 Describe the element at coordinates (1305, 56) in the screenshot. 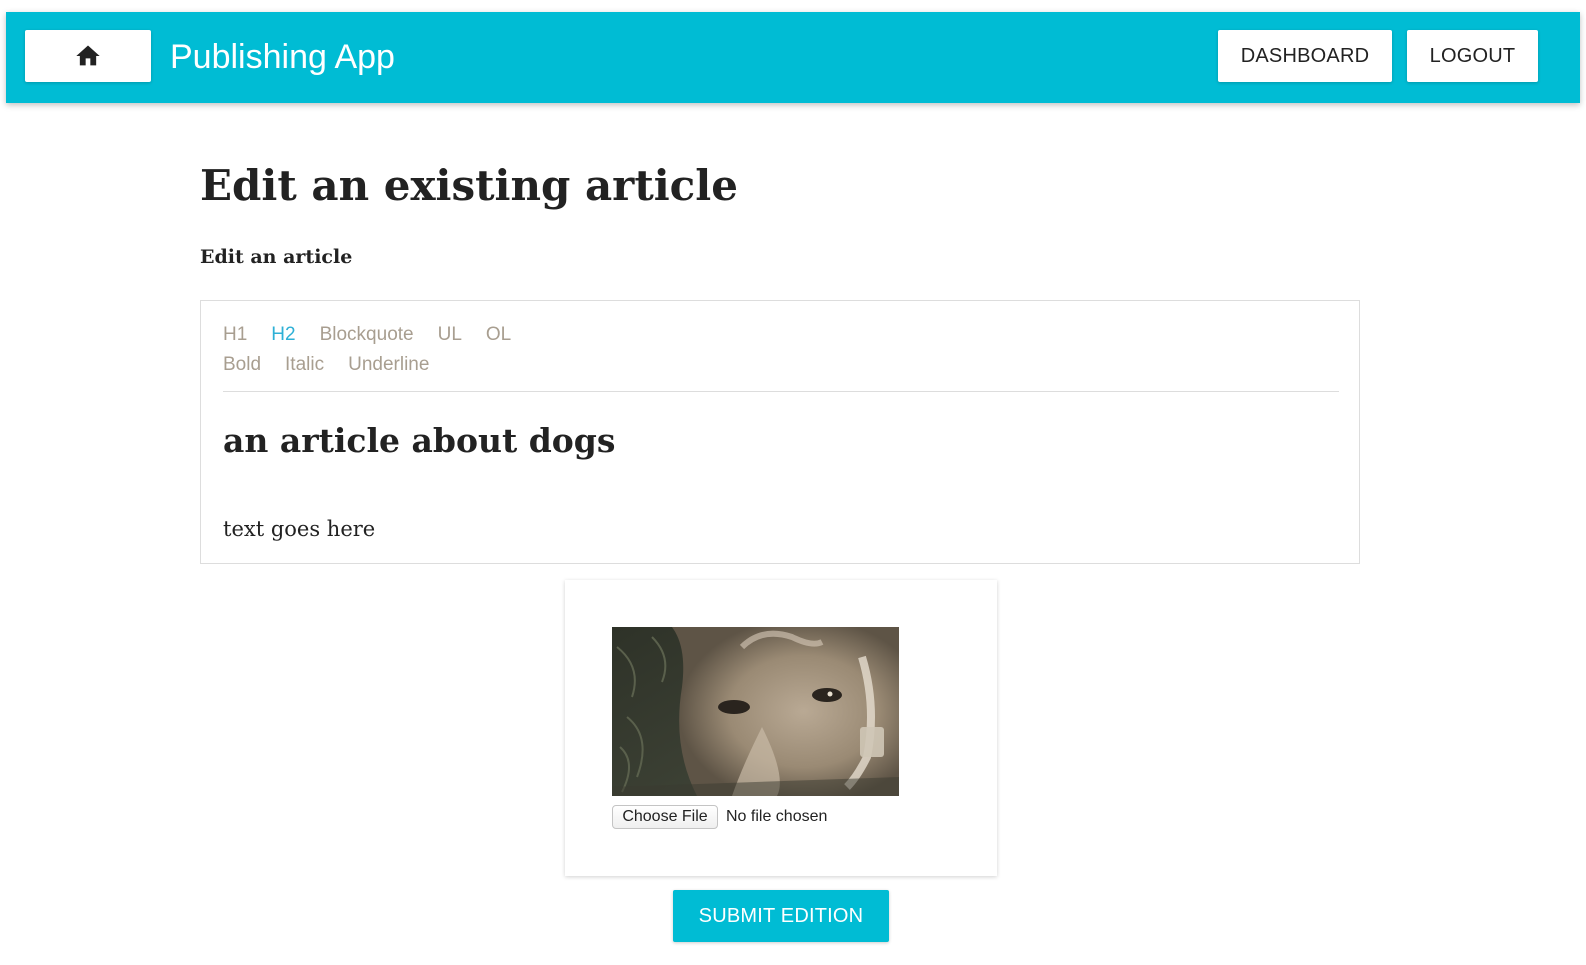

I see `dashboard-button: DASHBOARD` at that location.